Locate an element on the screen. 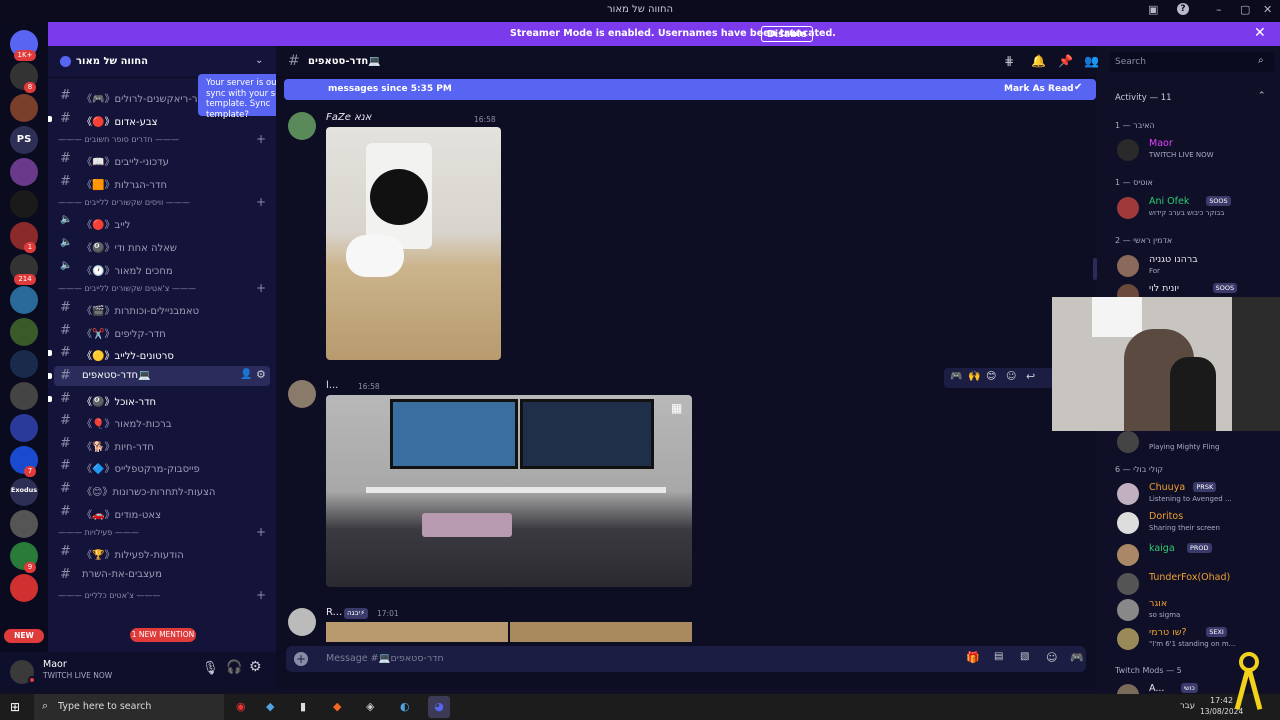 The height and width of the screenshot is (720, 1280). channel-item: # 《🔷》פייסבוק-מרקטפלייס is located at coordinates (162, 466).